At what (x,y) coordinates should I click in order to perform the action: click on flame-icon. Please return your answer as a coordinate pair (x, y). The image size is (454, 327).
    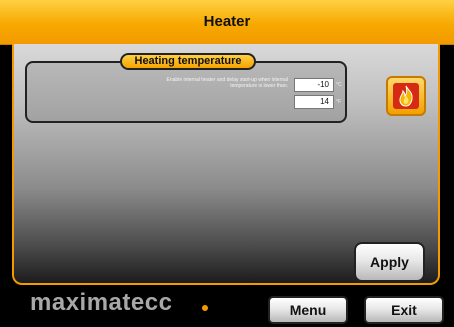
    Looking at the image, I should click on (406, 96).